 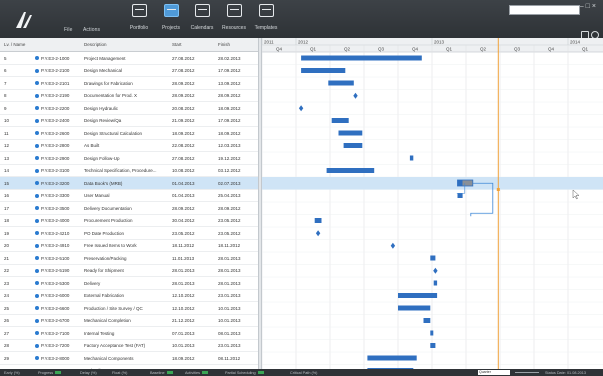 What do you see at coordinates (104, 295) in the screenshot?
I see `task-description: External Fabrication` at bounding box center [104, 295].